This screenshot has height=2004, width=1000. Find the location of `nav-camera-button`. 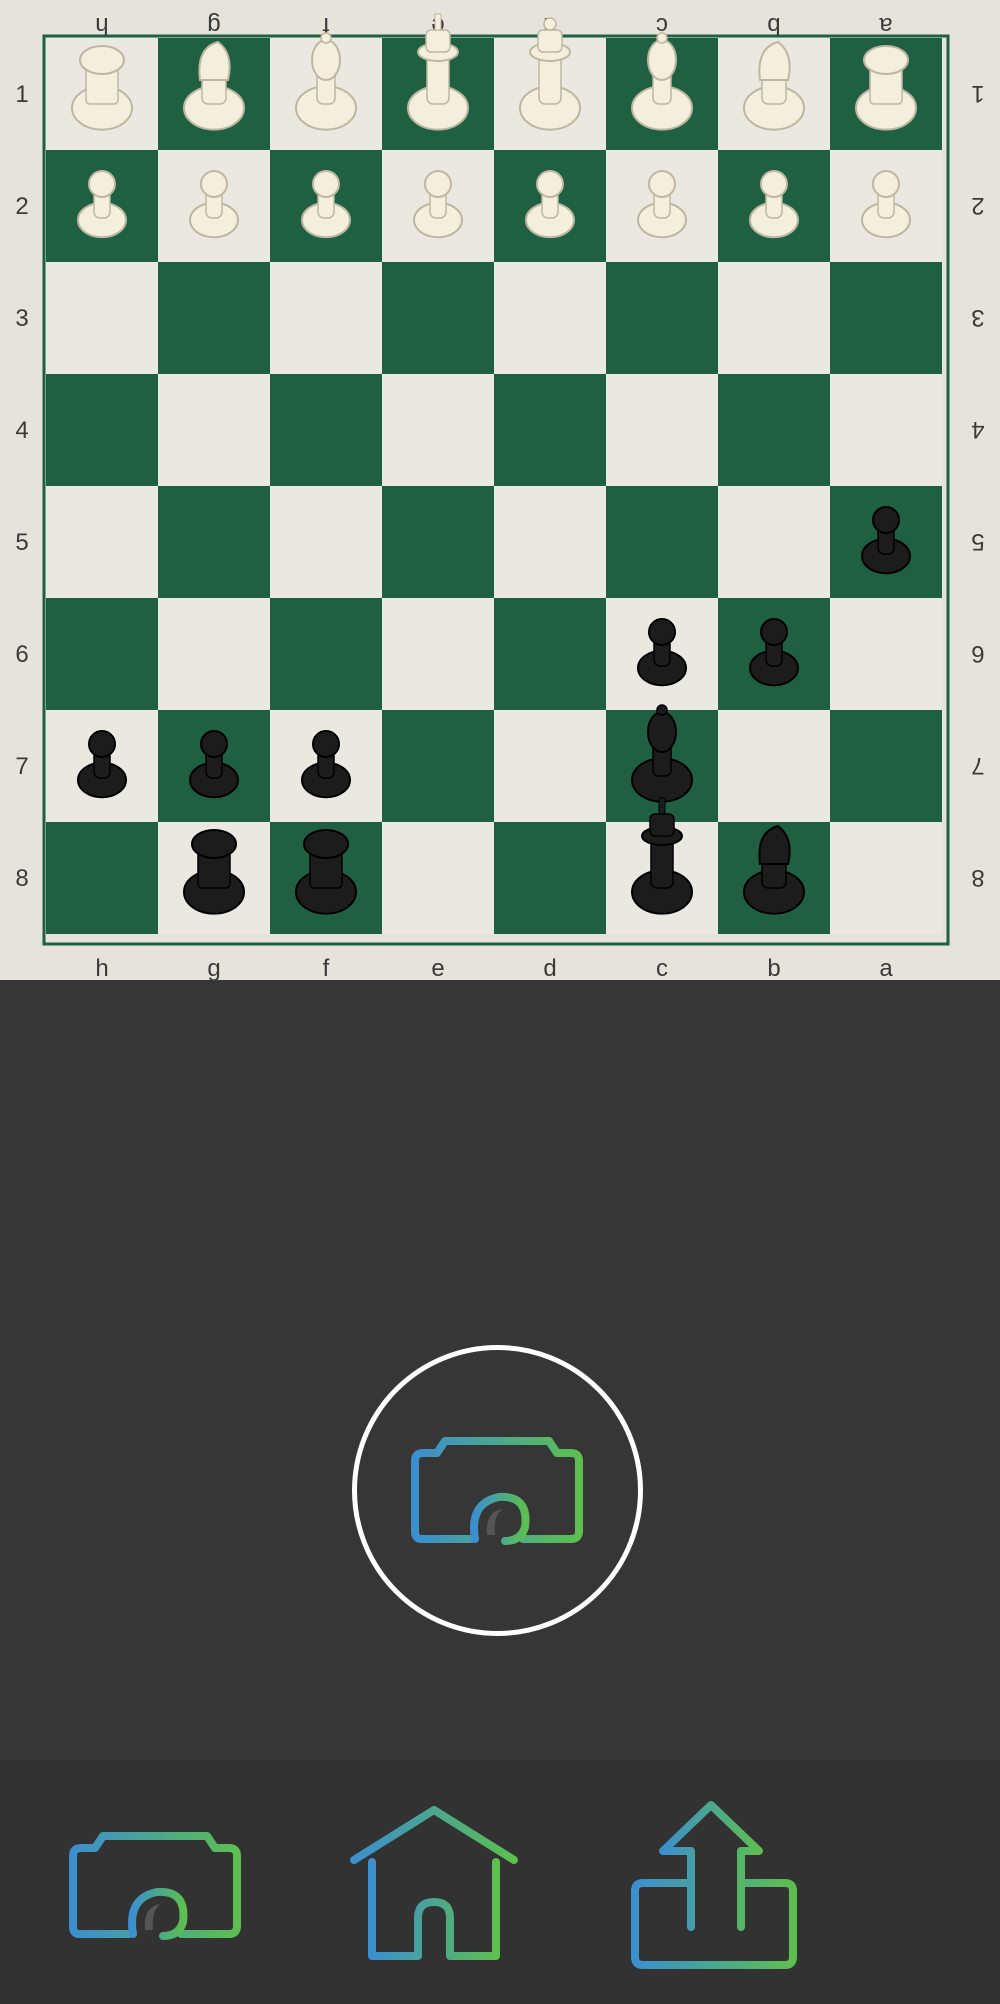

nav-camera-button is located at coordinates (156, 1886).